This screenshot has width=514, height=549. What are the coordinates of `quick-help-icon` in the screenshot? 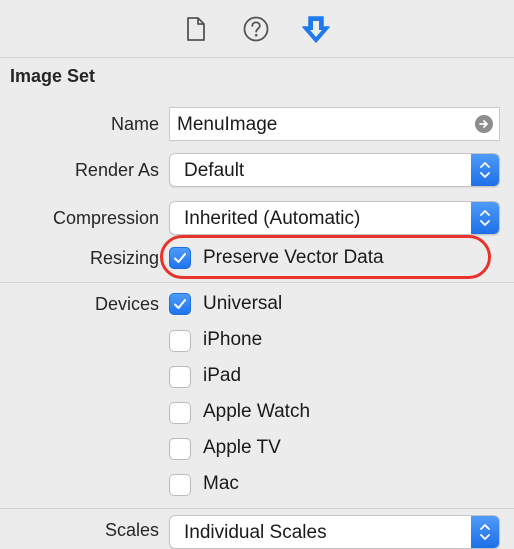 It's located at (256, 29).